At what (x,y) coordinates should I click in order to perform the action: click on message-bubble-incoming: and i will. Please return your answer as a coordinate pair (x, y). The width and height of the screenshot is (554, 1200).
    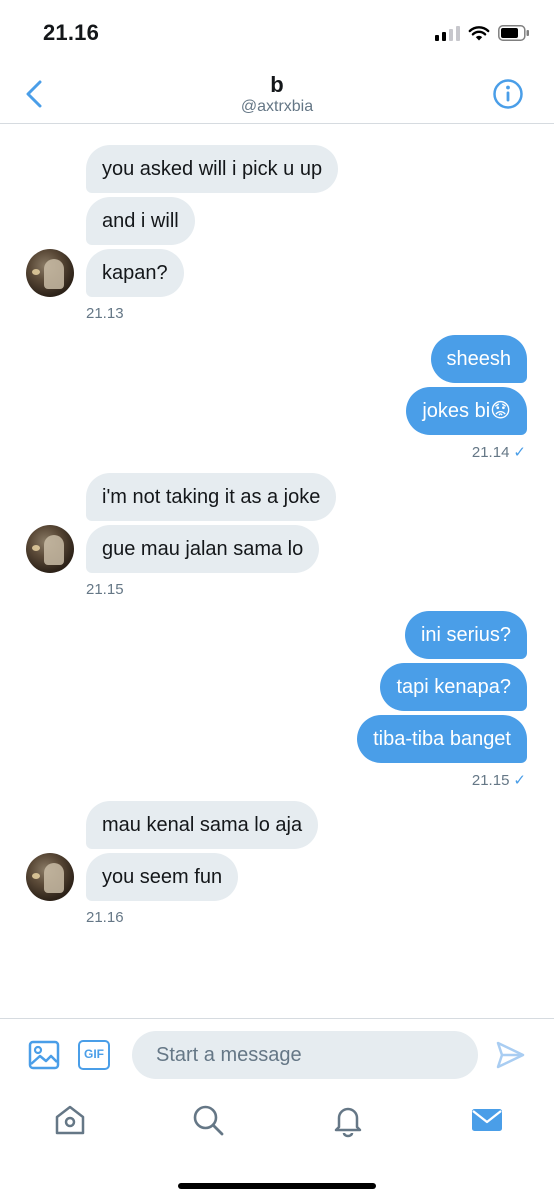
    Looking at the image, I should click on (140, 221).